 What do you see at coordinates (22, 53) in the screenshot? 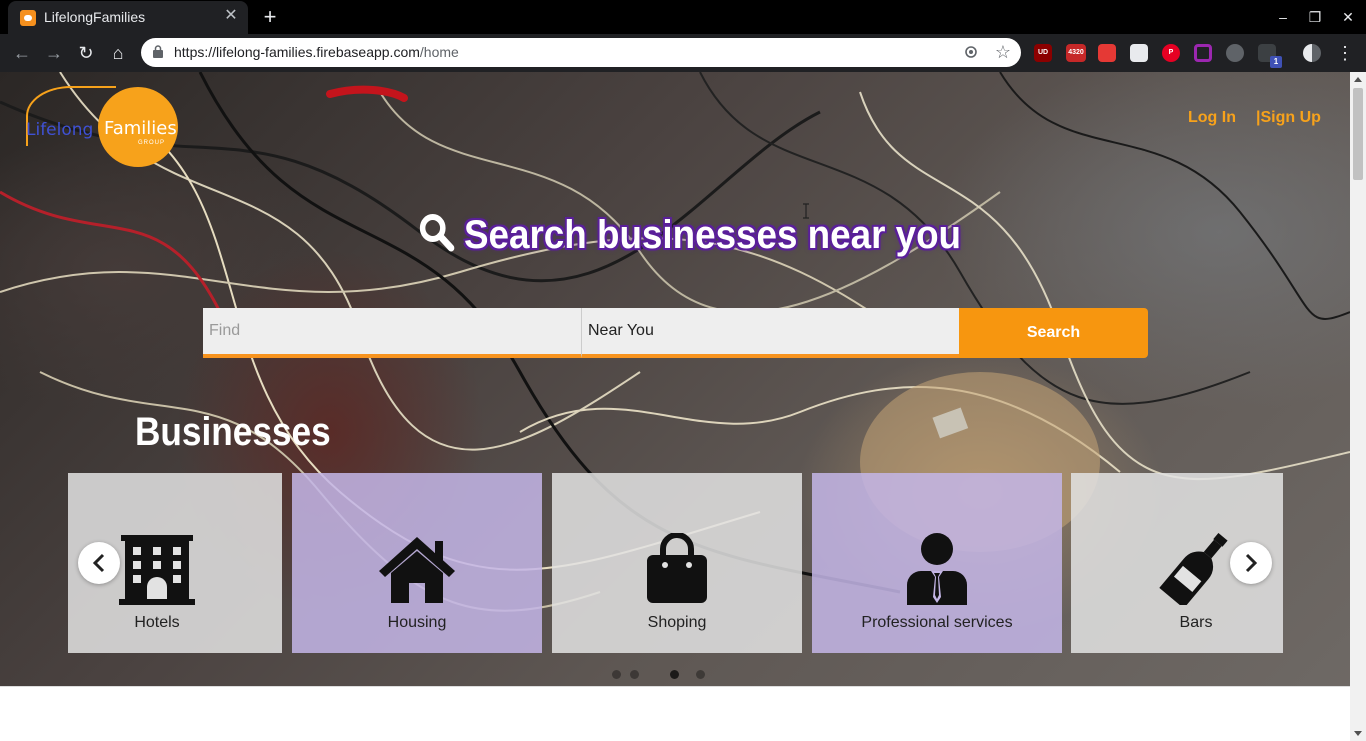
I see `back-icon: ←` at bounding box center [22, 53].